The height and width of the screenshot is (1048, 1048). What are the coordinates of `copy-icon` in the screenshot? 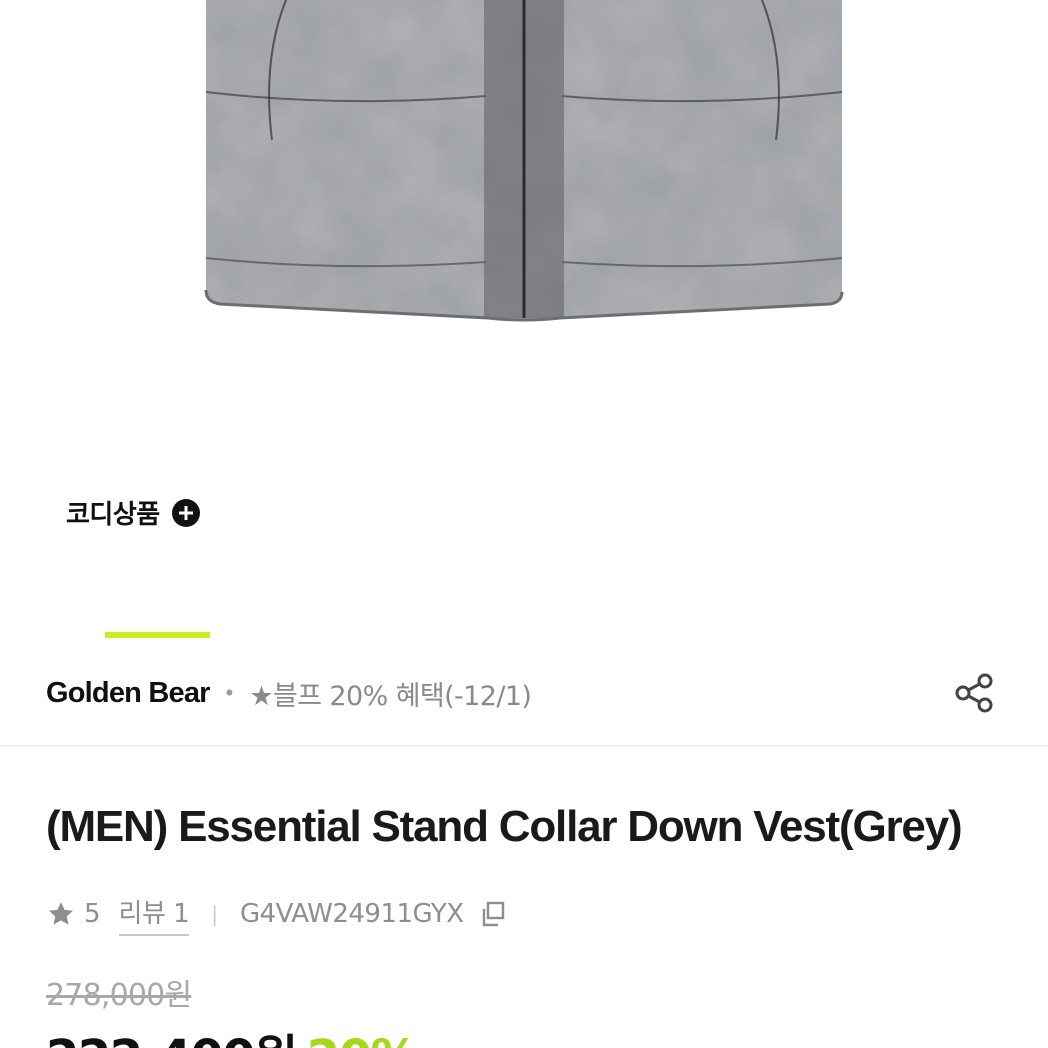 It's located at (493, 914).